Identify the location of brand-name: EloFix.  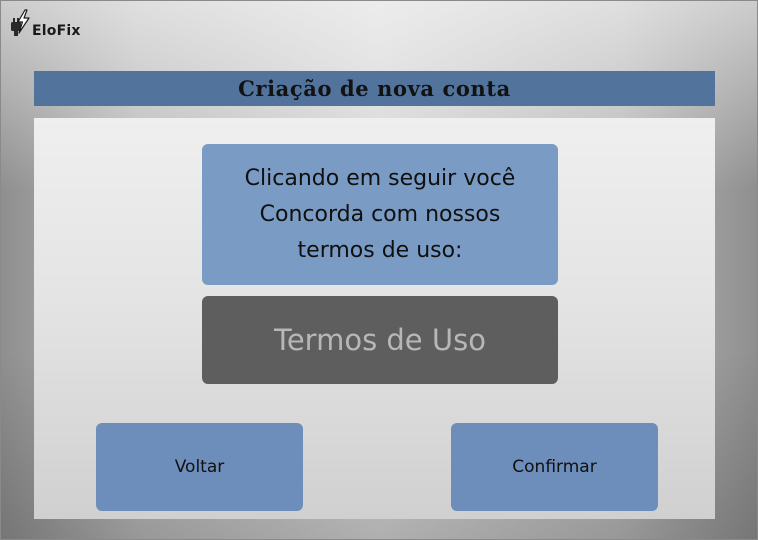
(56, 31).